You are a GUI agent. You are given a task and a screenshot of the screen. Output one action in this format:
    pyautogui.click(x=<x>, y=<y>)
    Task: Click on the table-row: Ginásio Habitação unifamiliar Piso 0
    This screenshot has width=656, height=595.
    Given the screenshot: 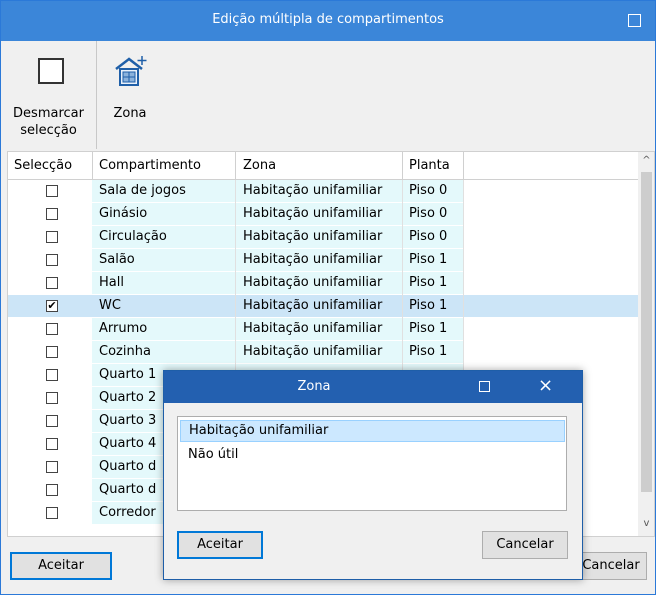 What is the action you would take?
    pyautogui.click(x=323, y=214)
    